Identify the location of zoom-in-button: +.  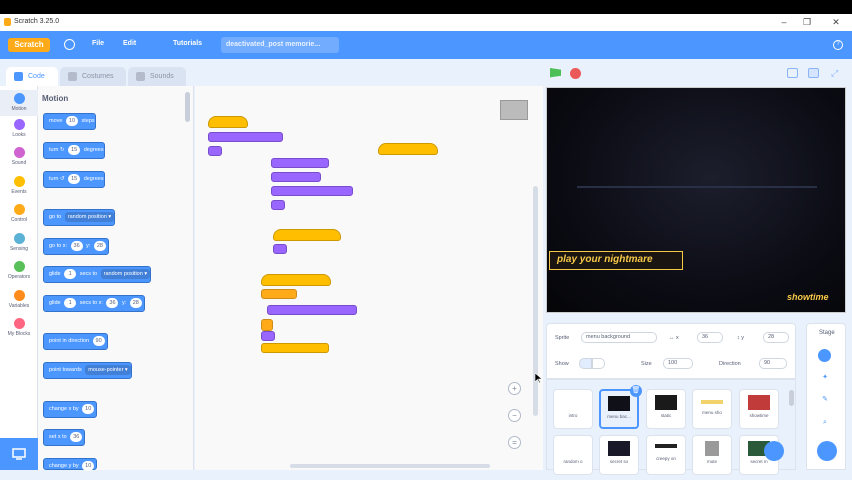
(514, 388).